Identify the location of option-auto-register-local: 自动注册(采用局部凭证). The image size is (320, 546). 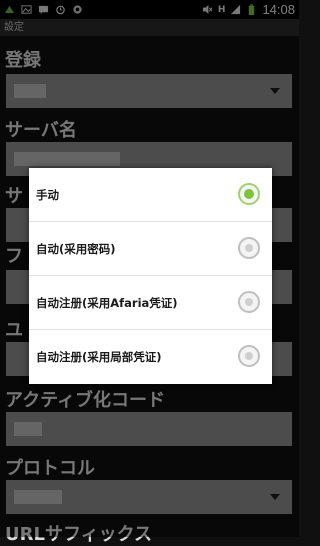
(150, 357).